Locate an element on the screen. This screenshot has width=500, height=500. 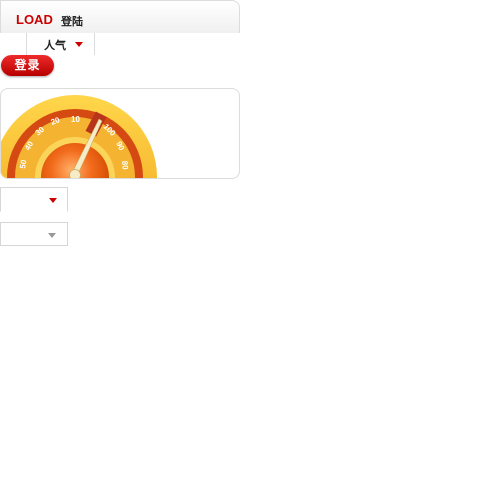
popularity-filter: 人气 is located at coordinates (60, 44).